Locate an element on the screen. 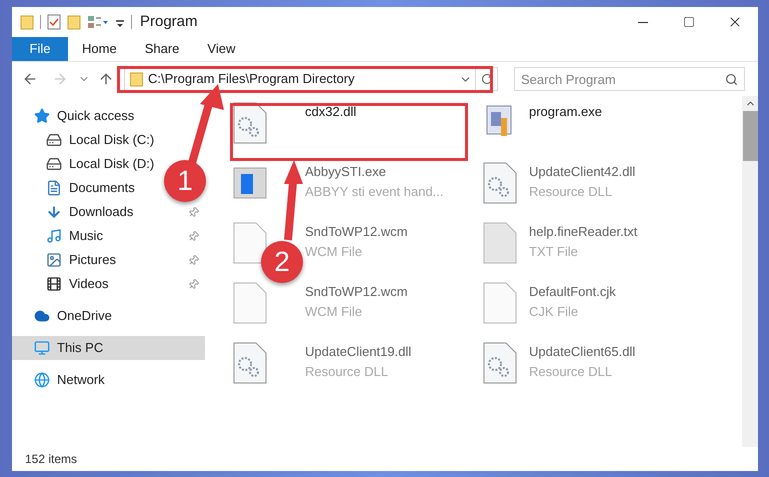 The image size is (769, 477). ribbon-tab: File is located at coordinates (40, 49).